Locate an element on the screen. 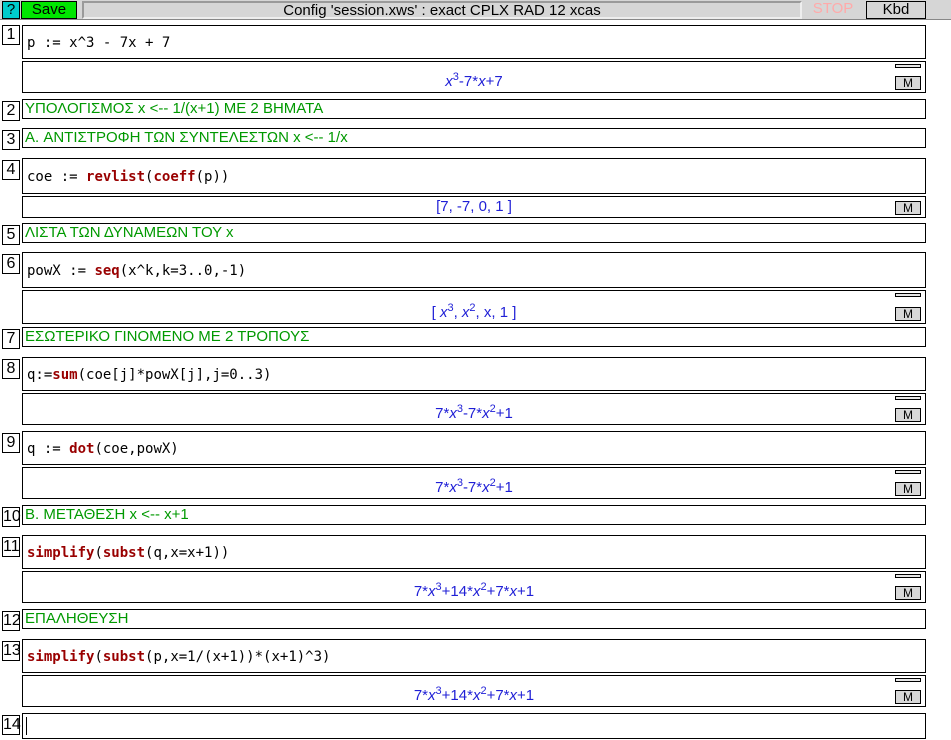 This screenshot has width=951, height=740. math-result: x3-7*x+7 is located at coordinates (474, 80).